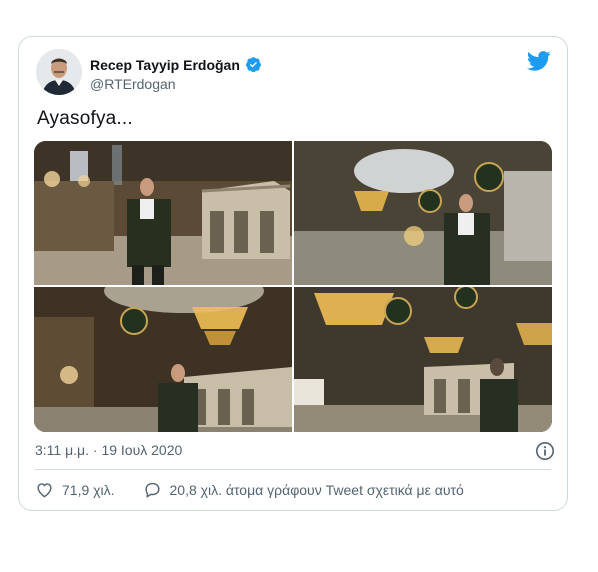 This screenshot has height=572, width=598. What do you see at coordinates (253, 64) in the screenshot?
I see `verified-badge-icon` at bounding box center [253, 64].